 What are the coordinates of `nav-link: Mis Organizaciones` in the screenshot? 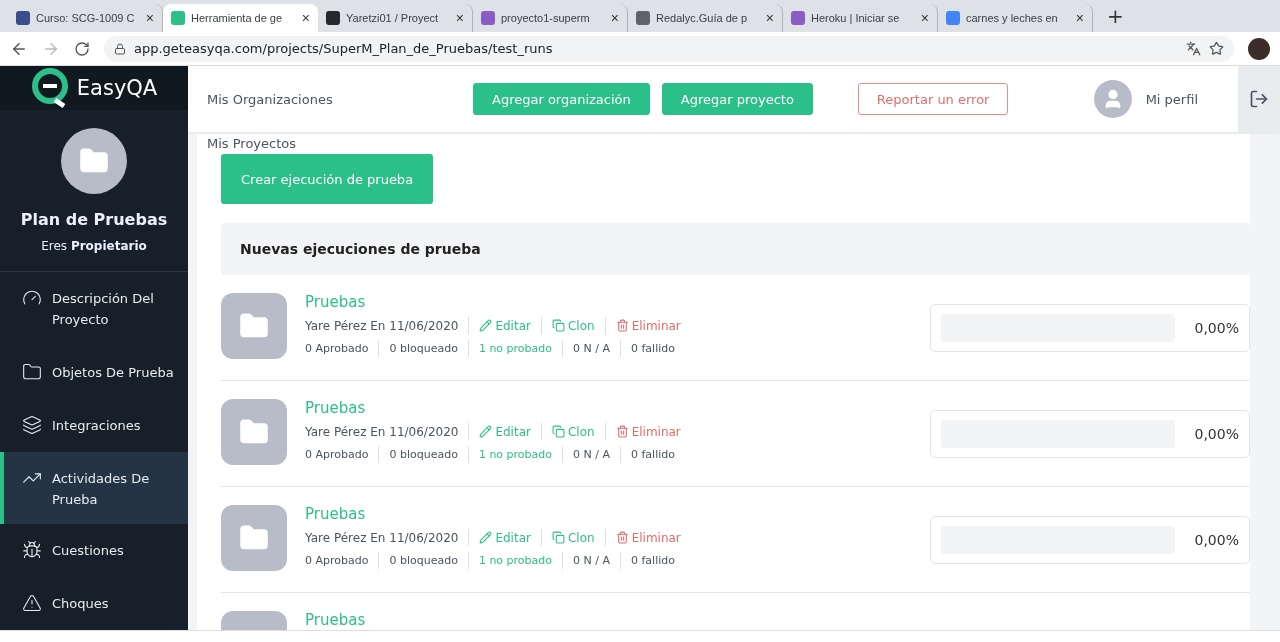 It's located at (340, 99).